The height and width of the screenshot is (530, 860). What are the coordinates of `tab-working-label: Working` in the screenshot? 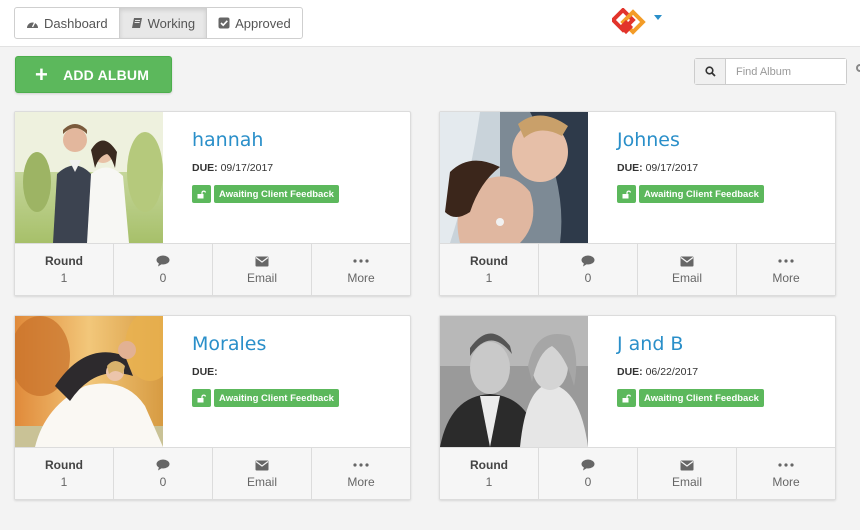 It's located at (171, 23).